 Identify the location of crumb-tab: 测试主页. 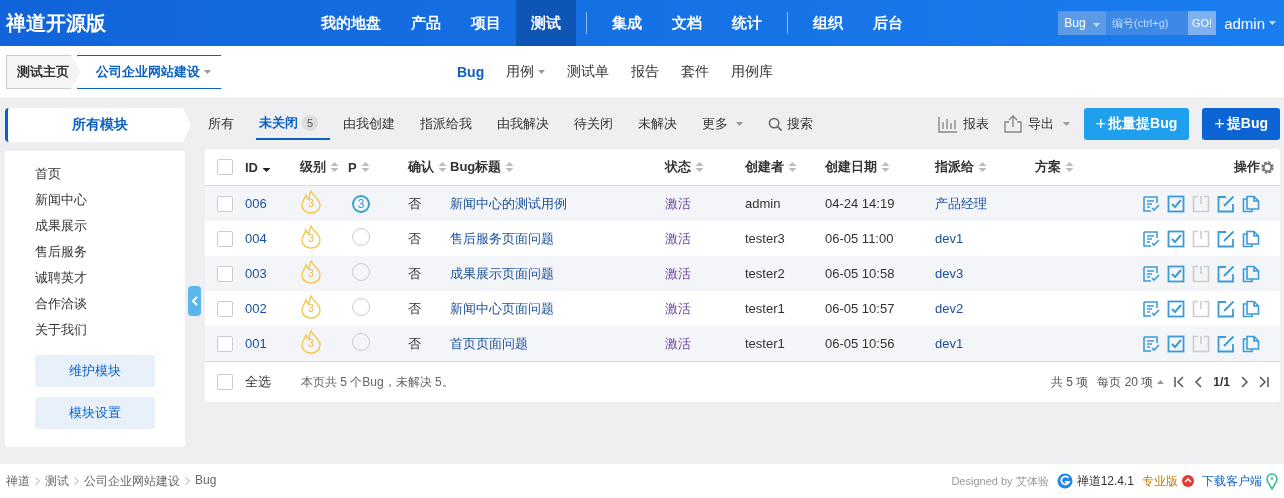
(43, 72).